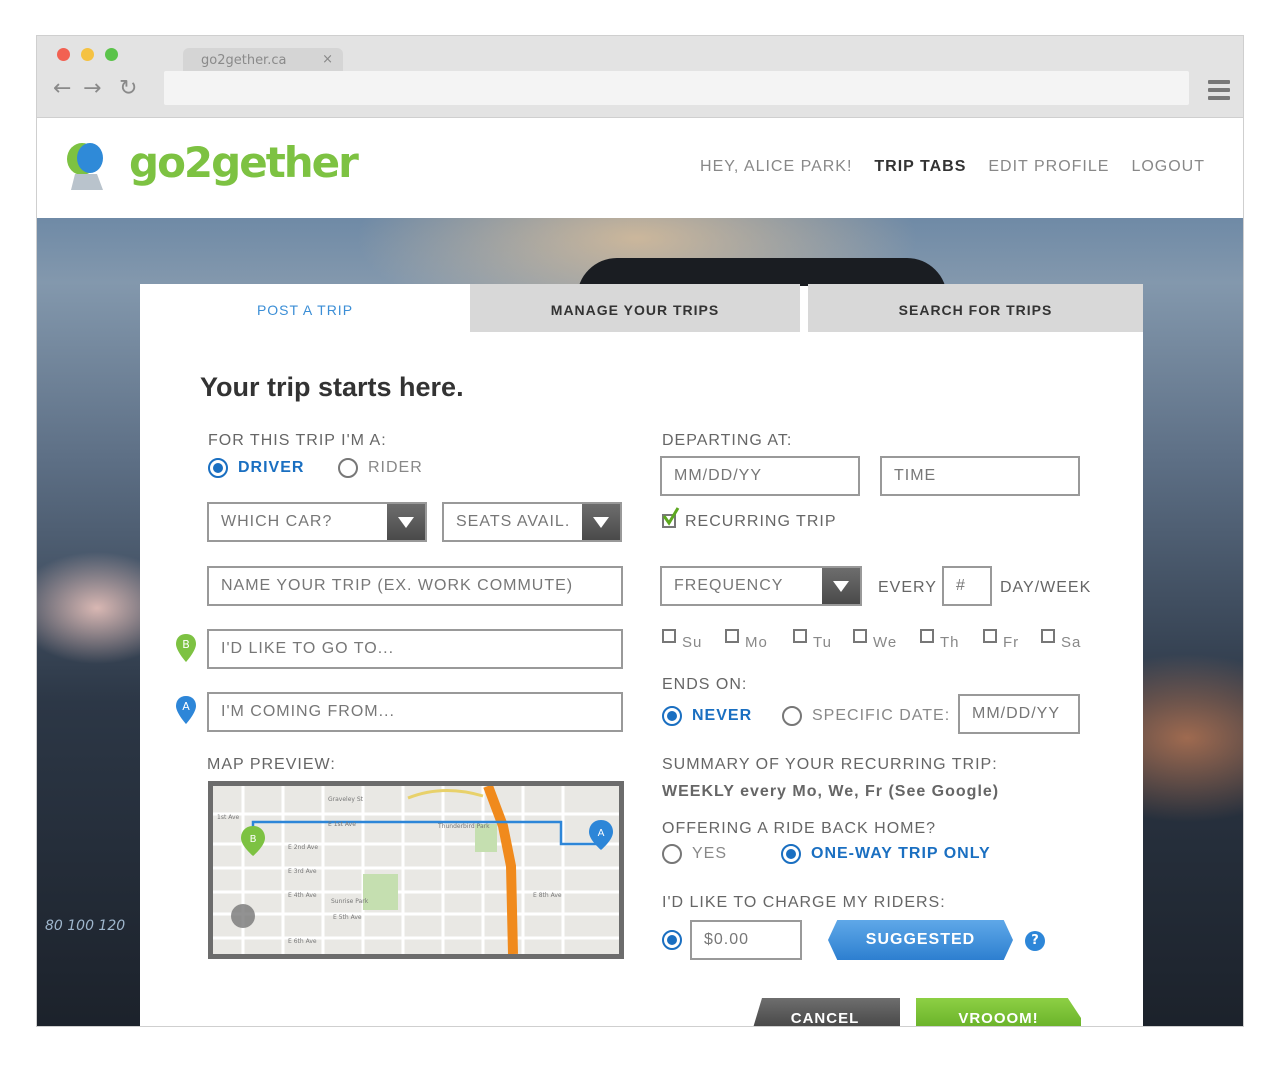  What do you see at coordinates (85, 926) in the screenshot?
I see `speedometer-decoration: 80 100 120` at bounding box center [85, 926].